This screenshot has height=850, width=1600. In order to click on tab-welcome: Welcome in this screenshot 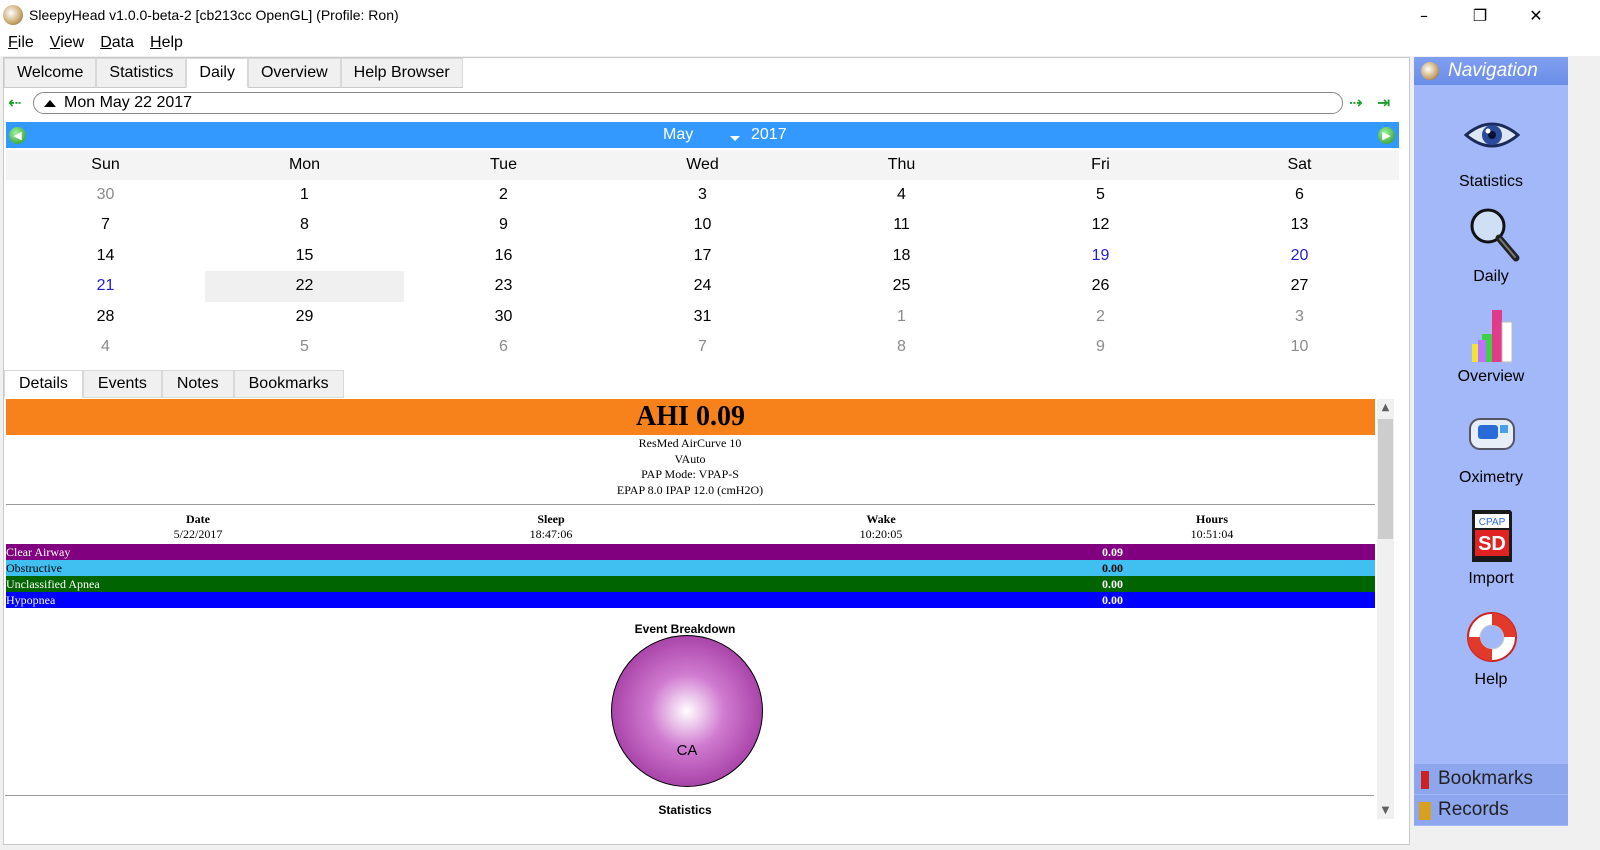, I will do `click(50, 73)`.